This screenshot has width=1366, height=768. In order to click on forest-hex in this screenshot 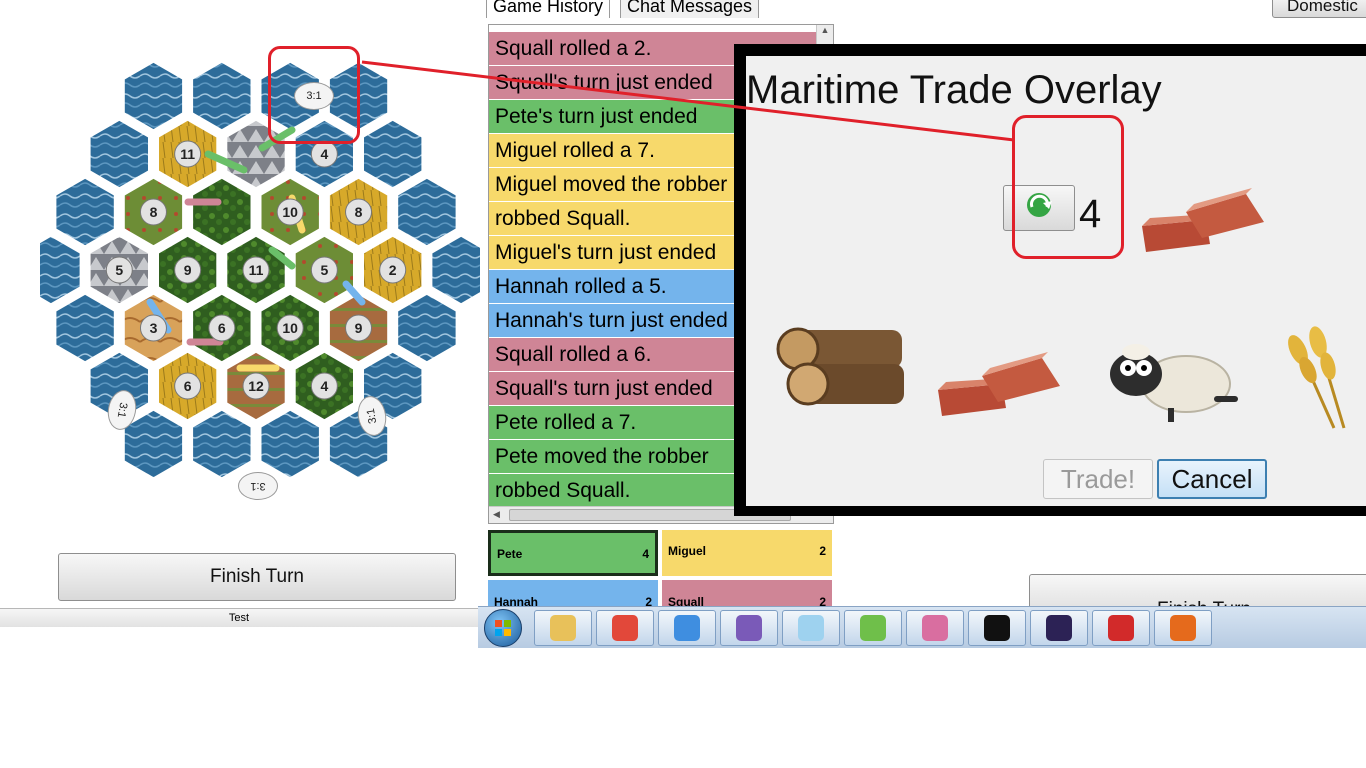, I will do `click(222, 212)`.